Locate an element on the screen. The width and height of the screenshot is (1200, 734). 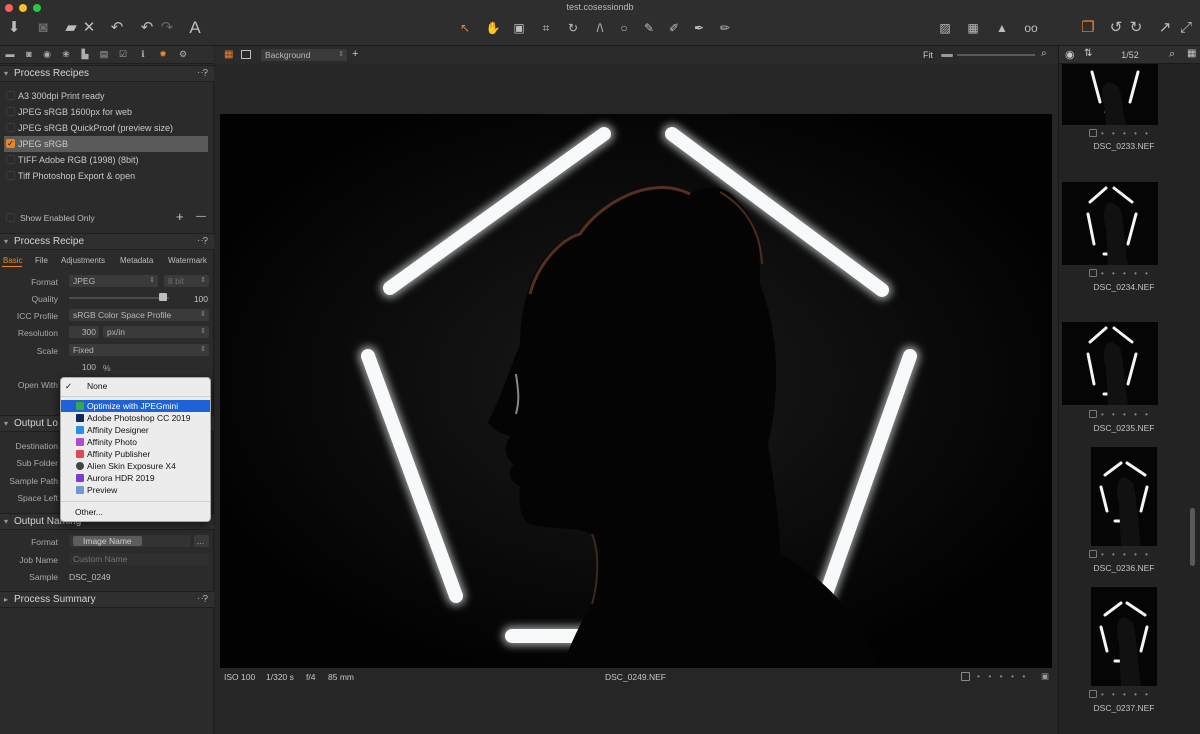
recipe-item: JPEG sRGB 1600px for web is located at coordinates (106, 112).